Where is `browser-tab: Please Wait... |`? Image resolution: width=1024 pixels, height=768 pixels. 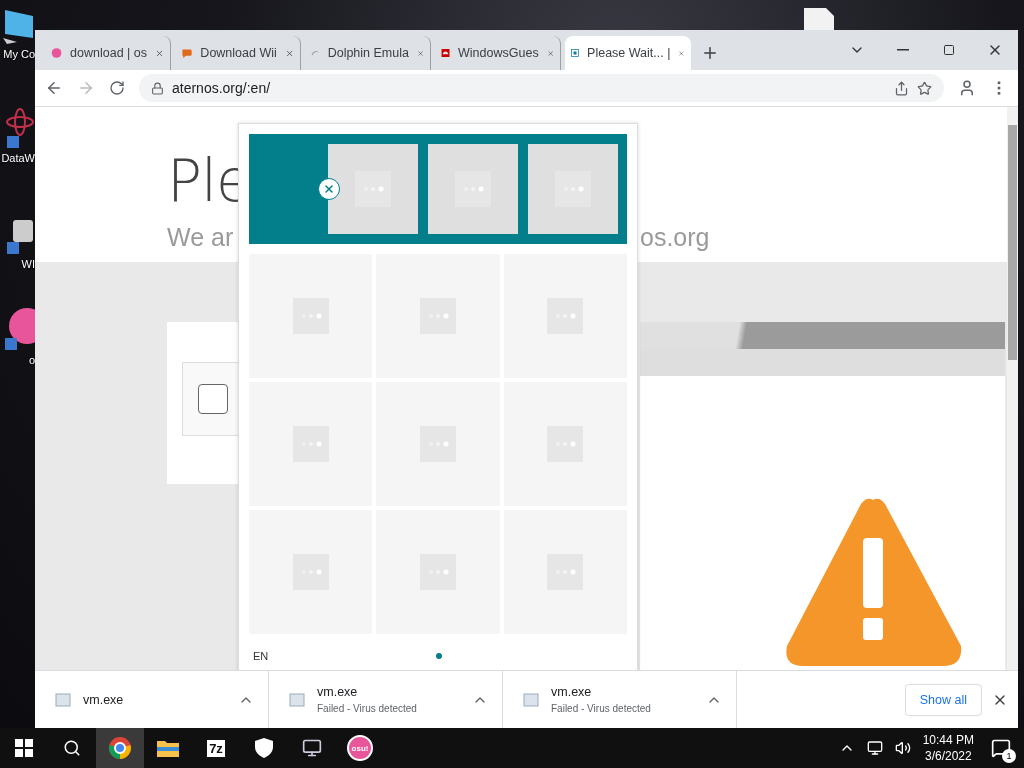
browser-tab: Please Wait... | is located at coordinates (628, 53).